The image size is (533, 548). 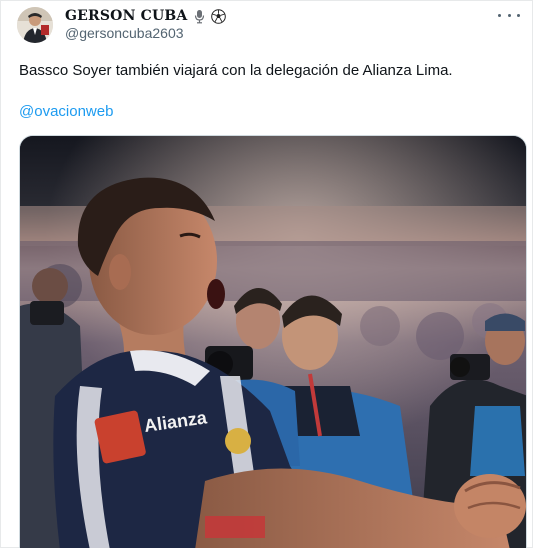 What do you see at coordinates (199, 16) in the screenshot?
I see `microphone-icon` at bounding box center [199, 16].